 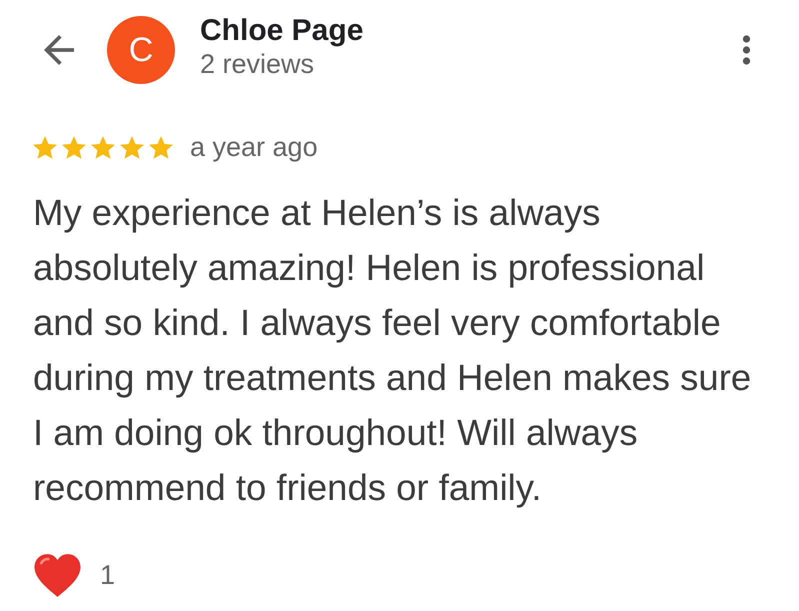 I want to click on reaction-count: 1, so click(x=108, y=575).